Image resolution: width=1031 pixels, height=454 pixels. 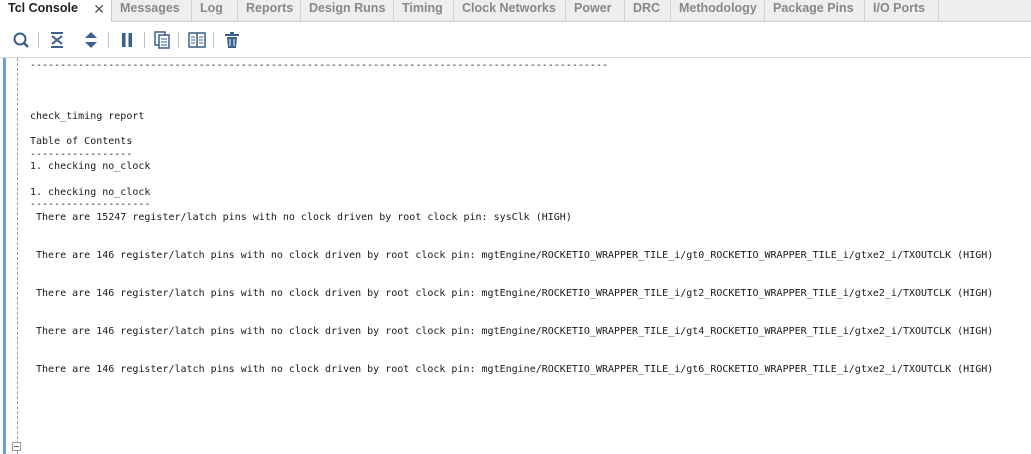 What do you see at coordinates (232, 40) in the screenshot?
I see `clear-icon` at bounding box center [232, 40].